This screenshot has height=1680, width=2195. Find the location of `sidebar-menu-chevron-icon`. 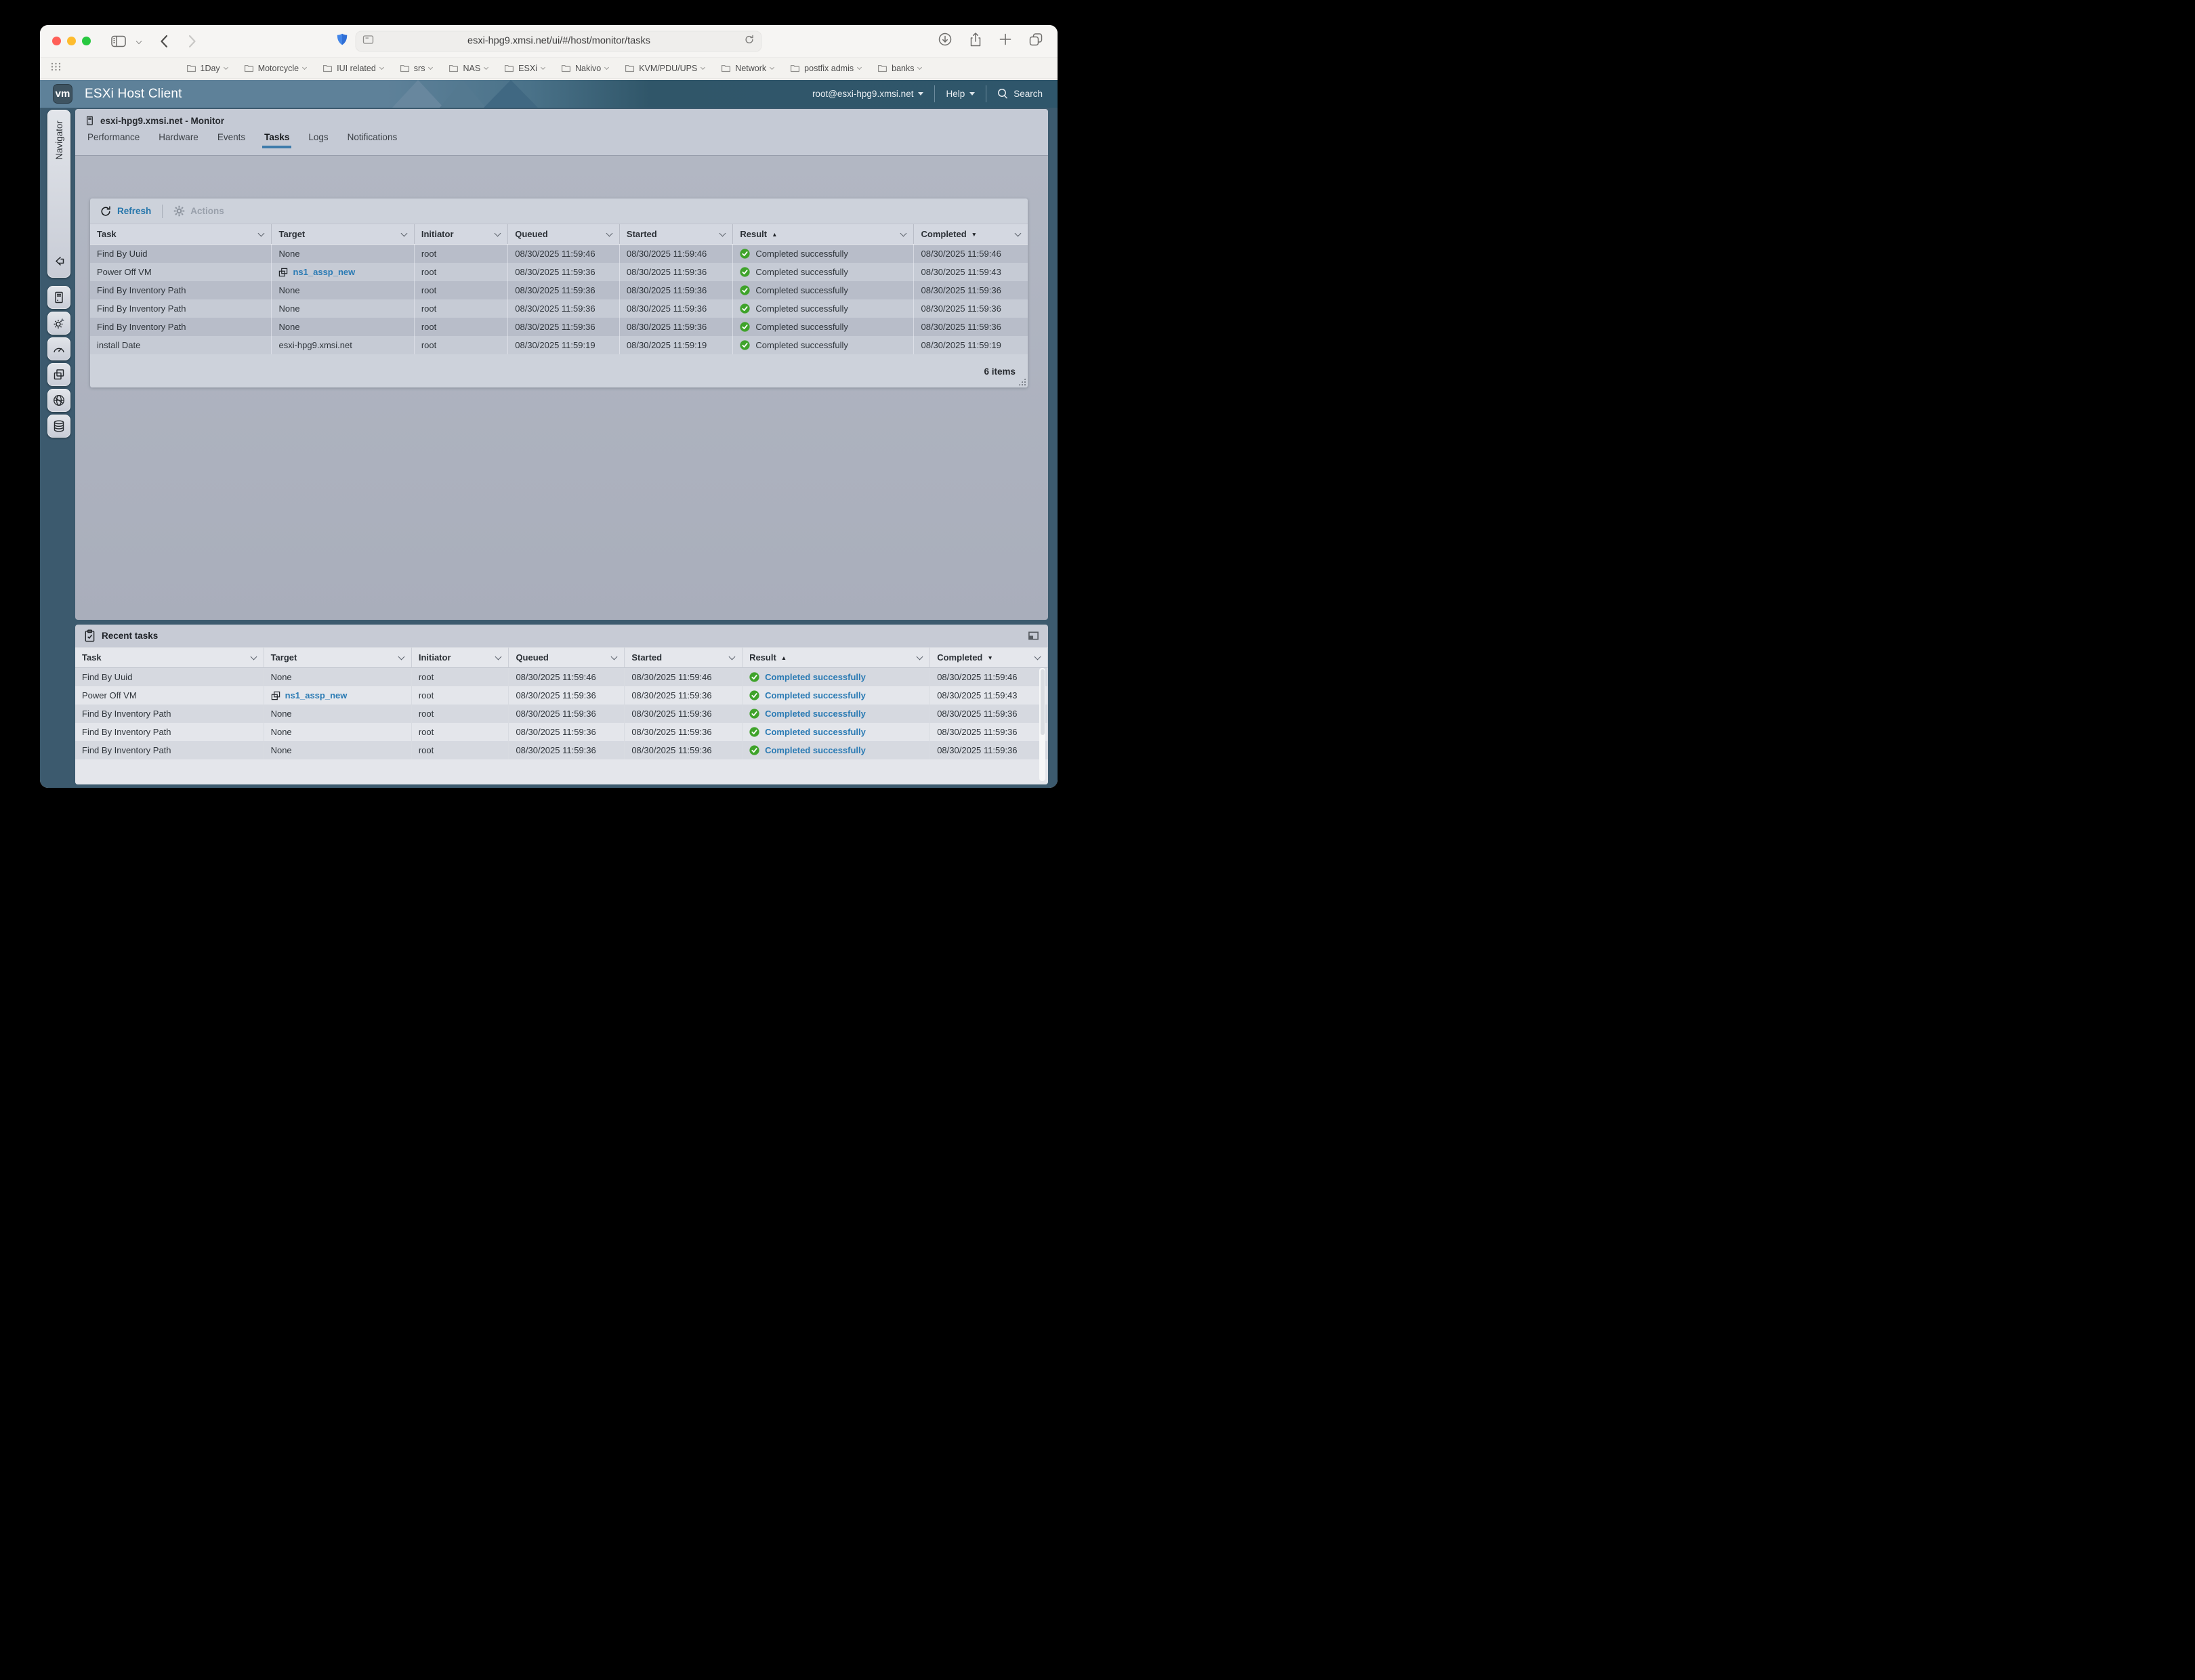

sidebar-menu-chevron-icon is located at coordinates (138, 41).